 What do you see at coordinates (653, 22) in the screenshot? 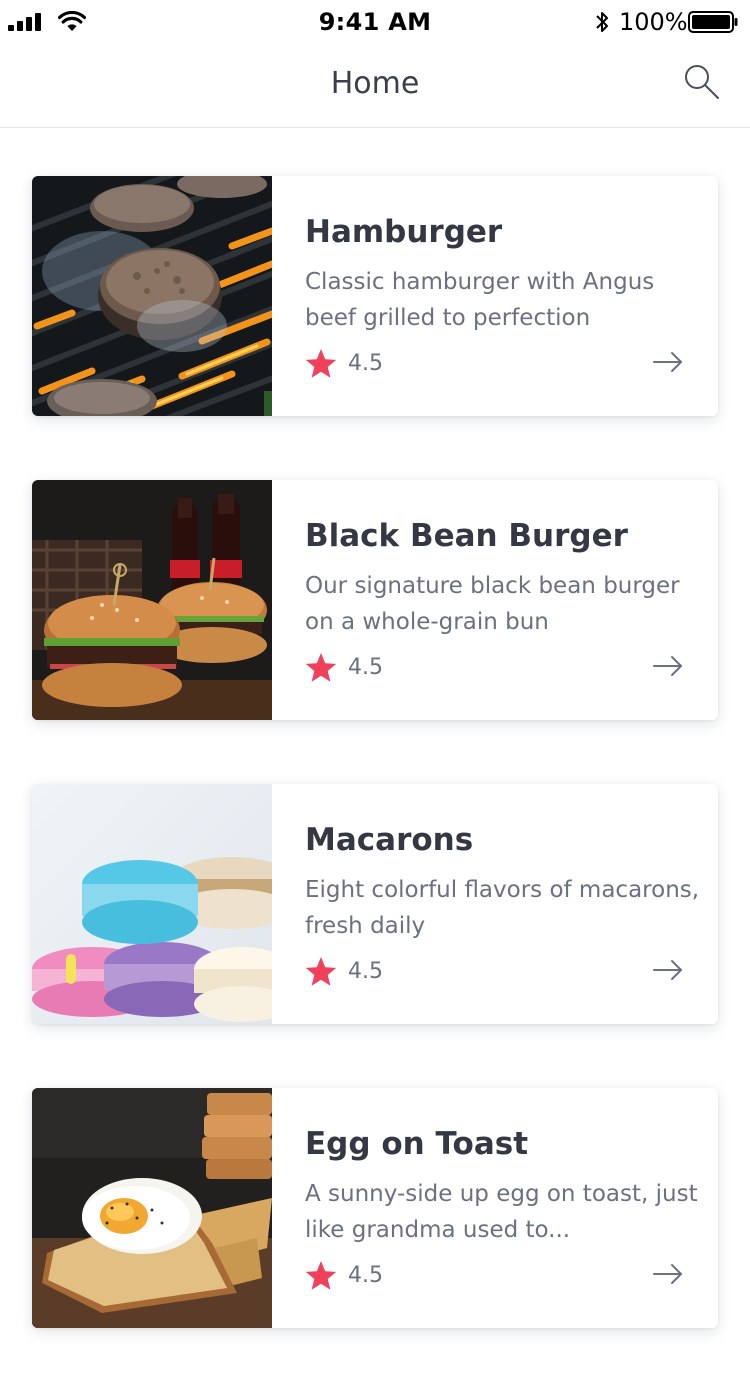
I see `battery-percentage: 100%` at bounding box center [653, 22].